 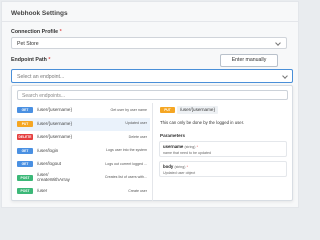 I want to click on endpoint-list-item: POST/user Create user, so click(x=81, y=192).